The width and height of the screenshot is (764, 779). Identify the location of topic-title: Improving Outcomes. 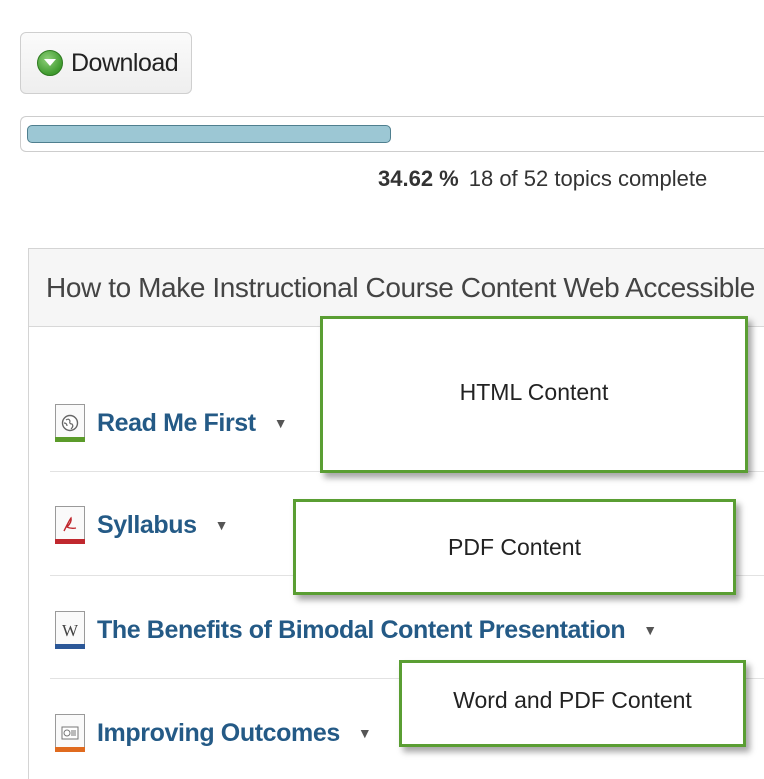
(218, 733).